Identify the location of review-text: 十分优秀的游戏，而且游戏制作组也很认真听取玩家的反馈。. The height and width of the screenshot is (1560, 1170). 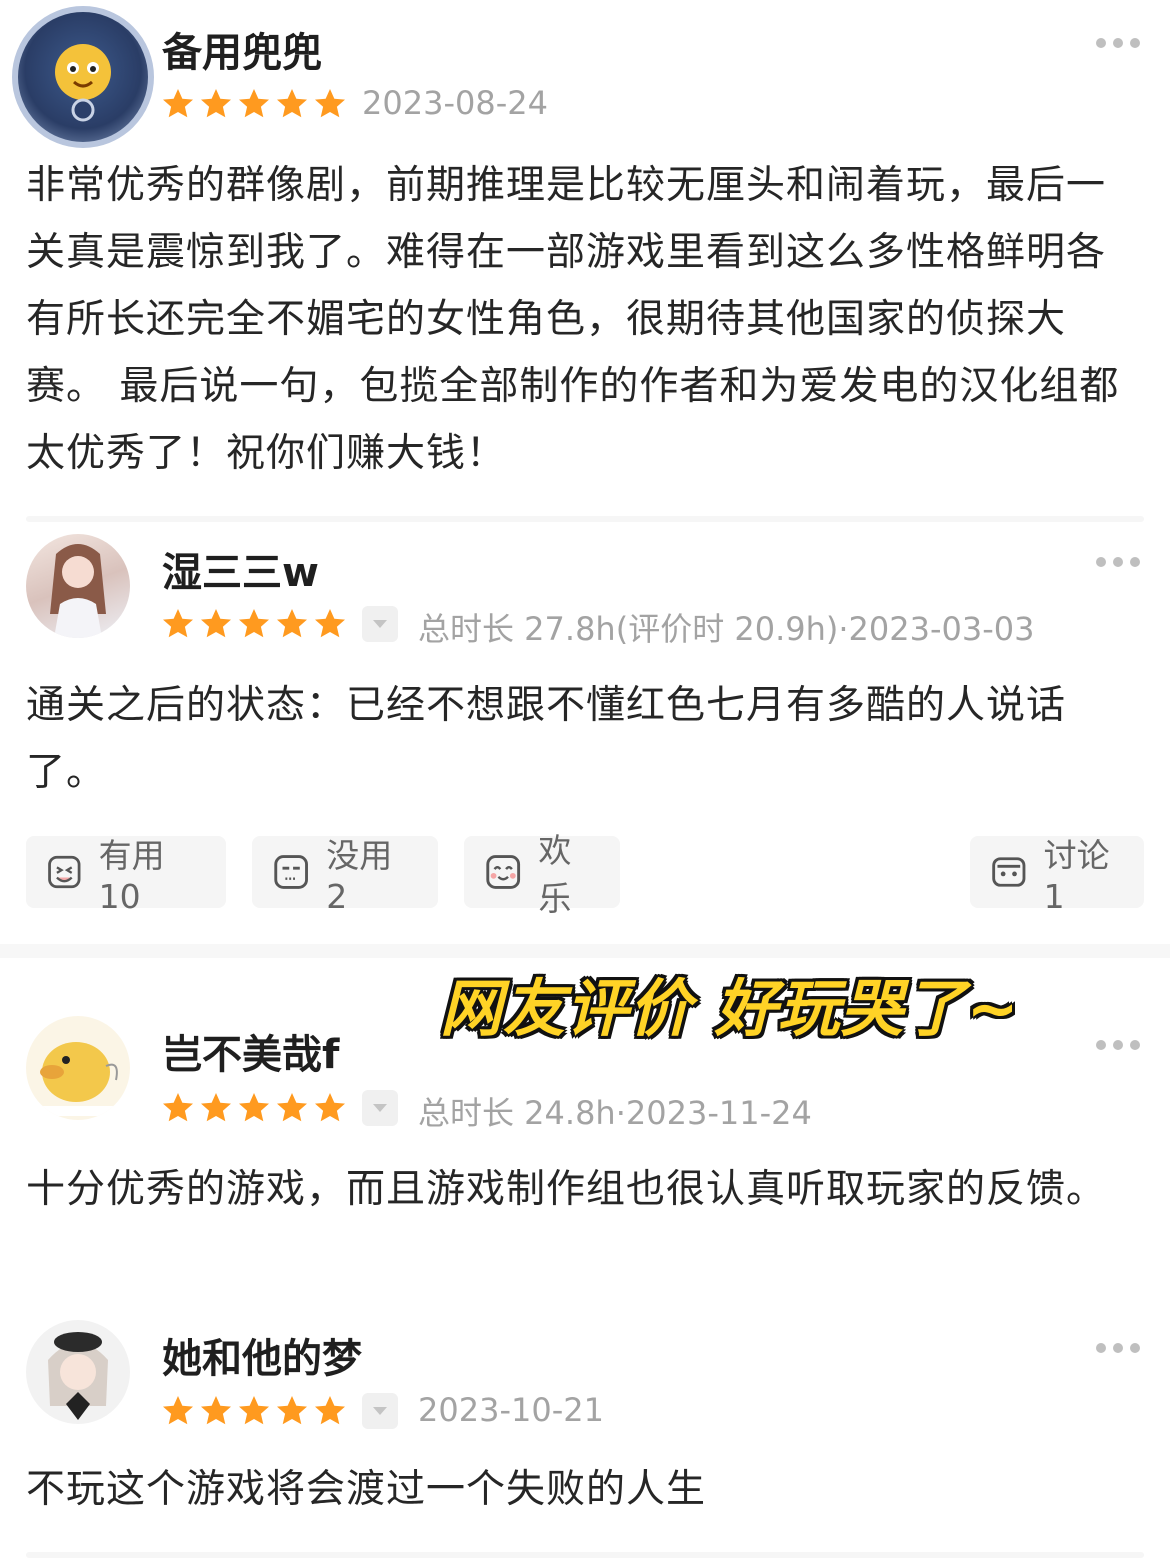
(566, 1189).